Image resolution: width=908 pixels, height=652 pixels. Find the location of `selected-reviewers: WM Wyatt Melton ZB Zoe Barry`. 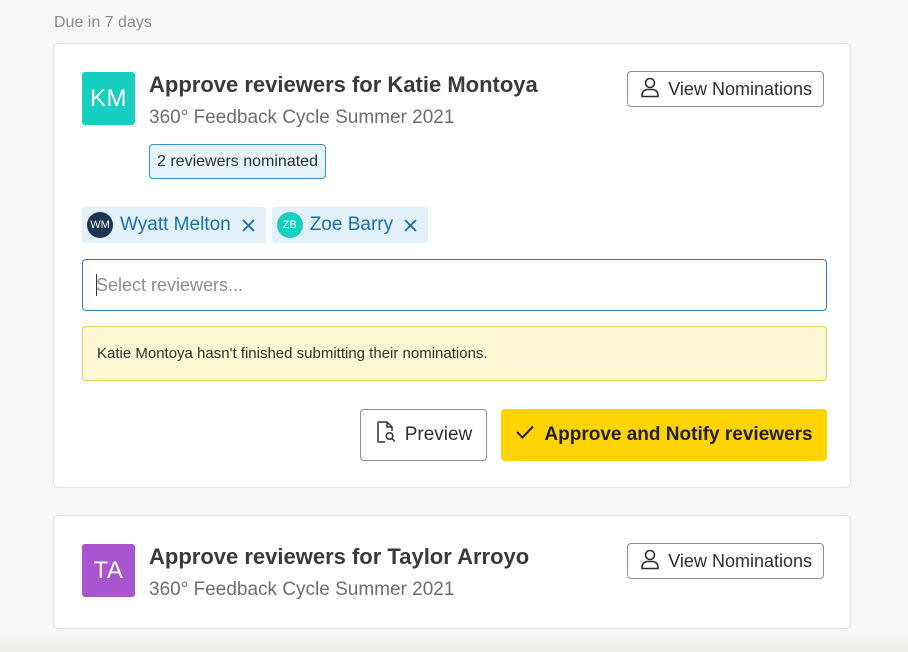

selected-reviewers: WM Wyatt Melton ZB Zoe Barry is located at coordinates (255, 225).